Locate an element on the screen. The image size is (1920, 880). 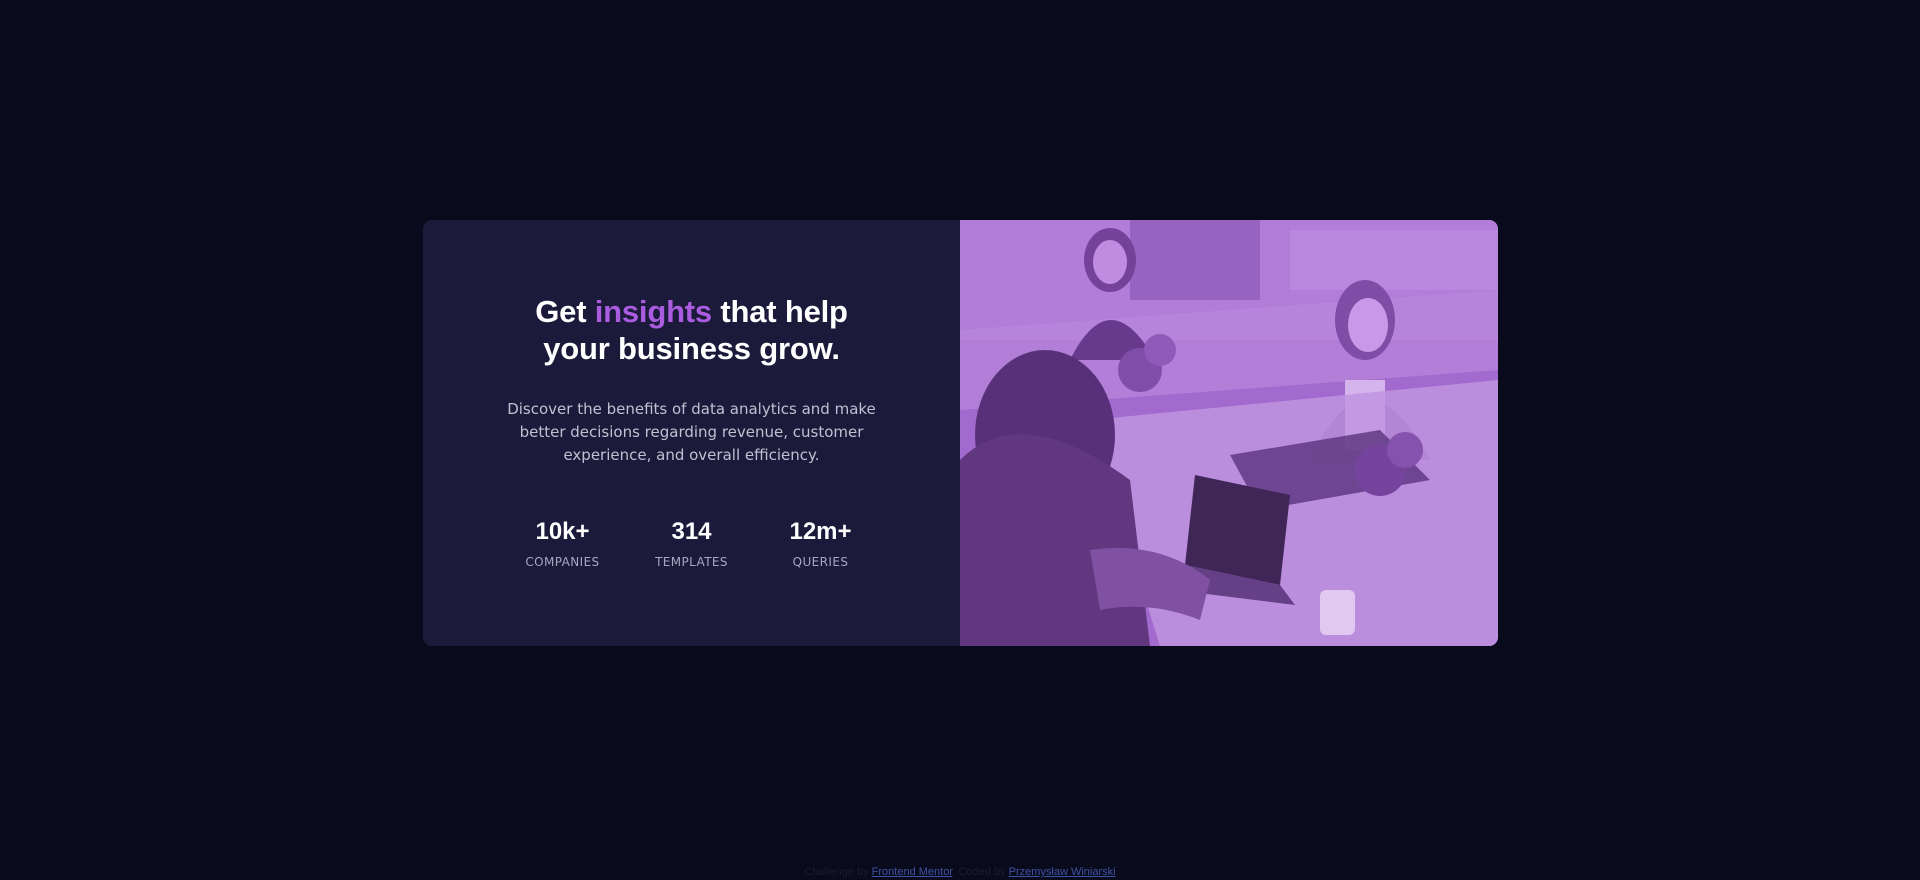
office-photo-icon is located at coordinates (1229, 433).